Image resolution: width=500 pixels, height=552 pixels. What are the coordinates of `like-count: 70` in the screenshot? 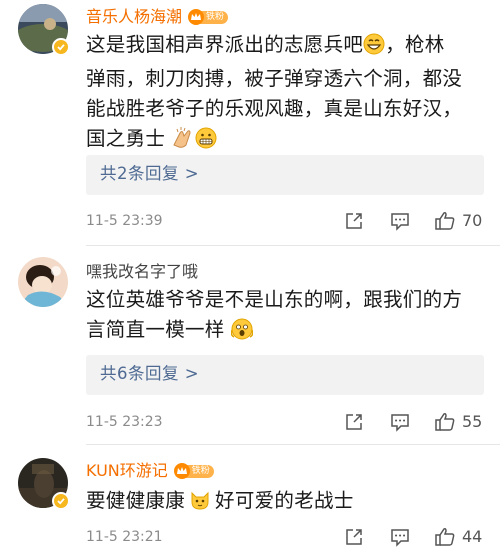 It's located at (472, 220).